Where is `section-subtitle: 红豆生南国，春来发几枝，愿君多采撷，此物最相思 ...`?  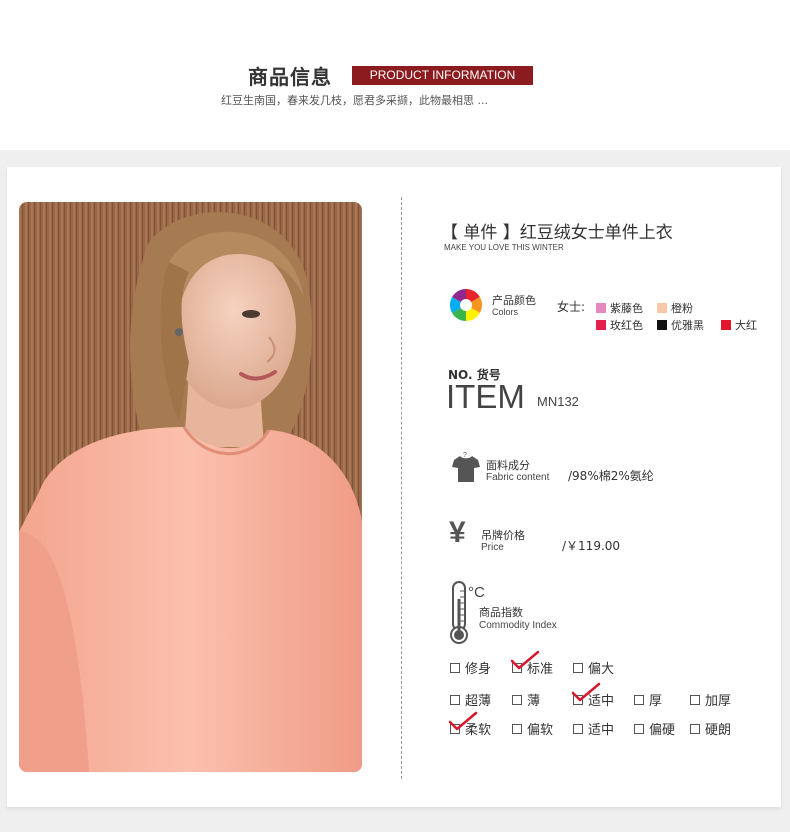
section-subtitle: 红豆生南国，春来发几枝，愿君多采撷，此物最相思 ... is located at coordinates (354, 100).